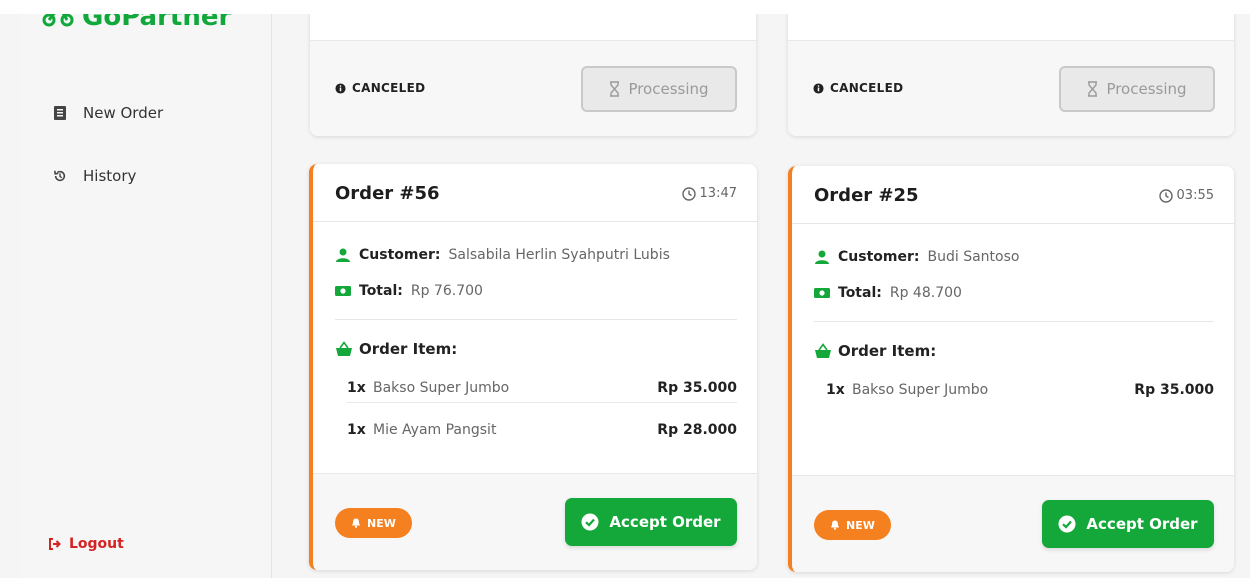 Image resolution: width=1250 pixels, height=578 pixels. I want to click on card-header: Order #56 13:47, so click(535, 193).